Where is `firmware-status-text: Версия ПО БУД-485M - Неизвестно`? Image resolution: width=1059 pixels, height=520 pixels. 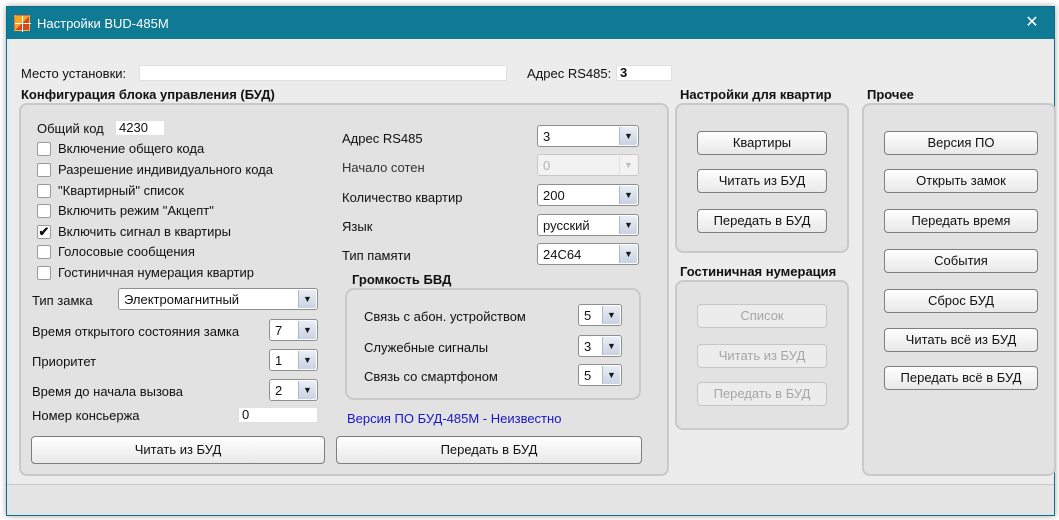 firmware-status-text: Версия ПО БУД-485M - Неизвестно is located at coordinates (454, 418).